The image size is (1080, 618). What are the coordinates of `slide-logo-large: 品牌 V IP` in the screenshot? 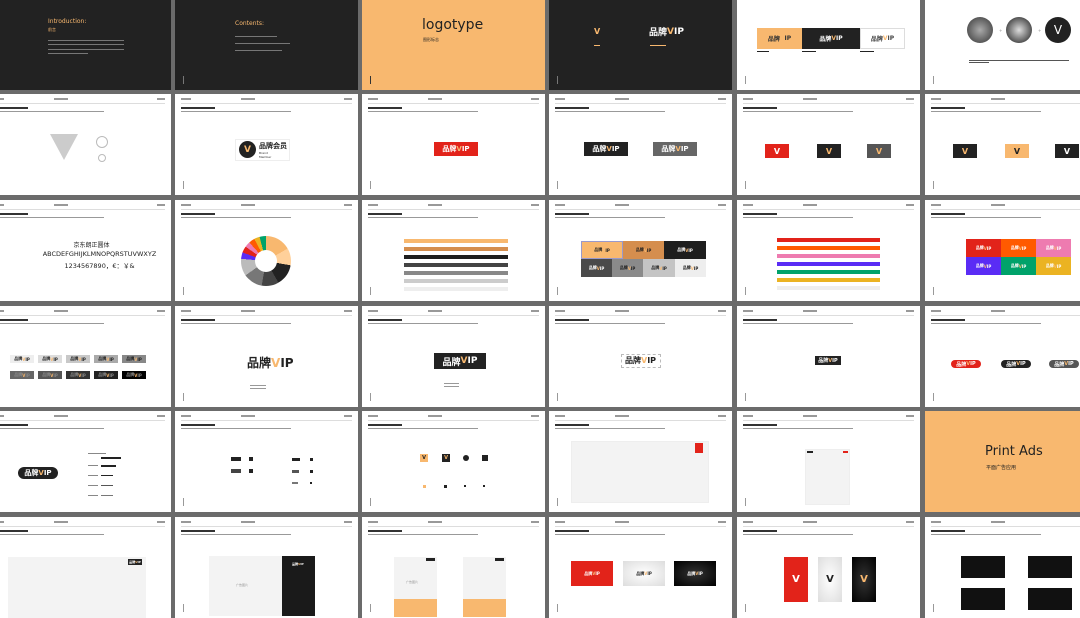 It's located at (266, 356).